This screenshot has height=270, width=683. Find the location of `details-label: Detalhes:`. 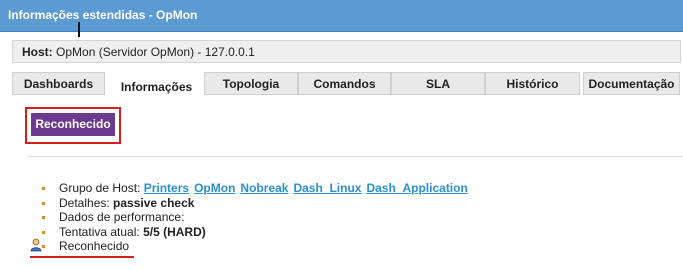

details-label: Detalhes: is located at coordinates (84, 203).